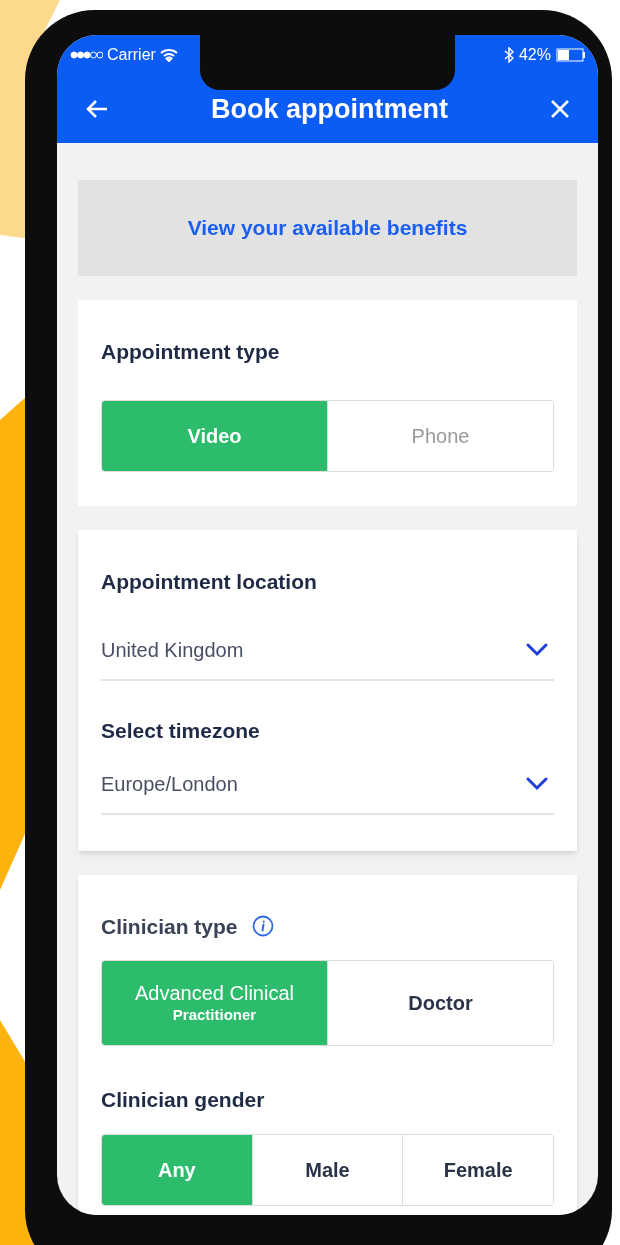  What do you see at coordinates (183, 1100) in the screenshot?
I see `section-heading: Clinician gender` at bounding box center [183, 1100].